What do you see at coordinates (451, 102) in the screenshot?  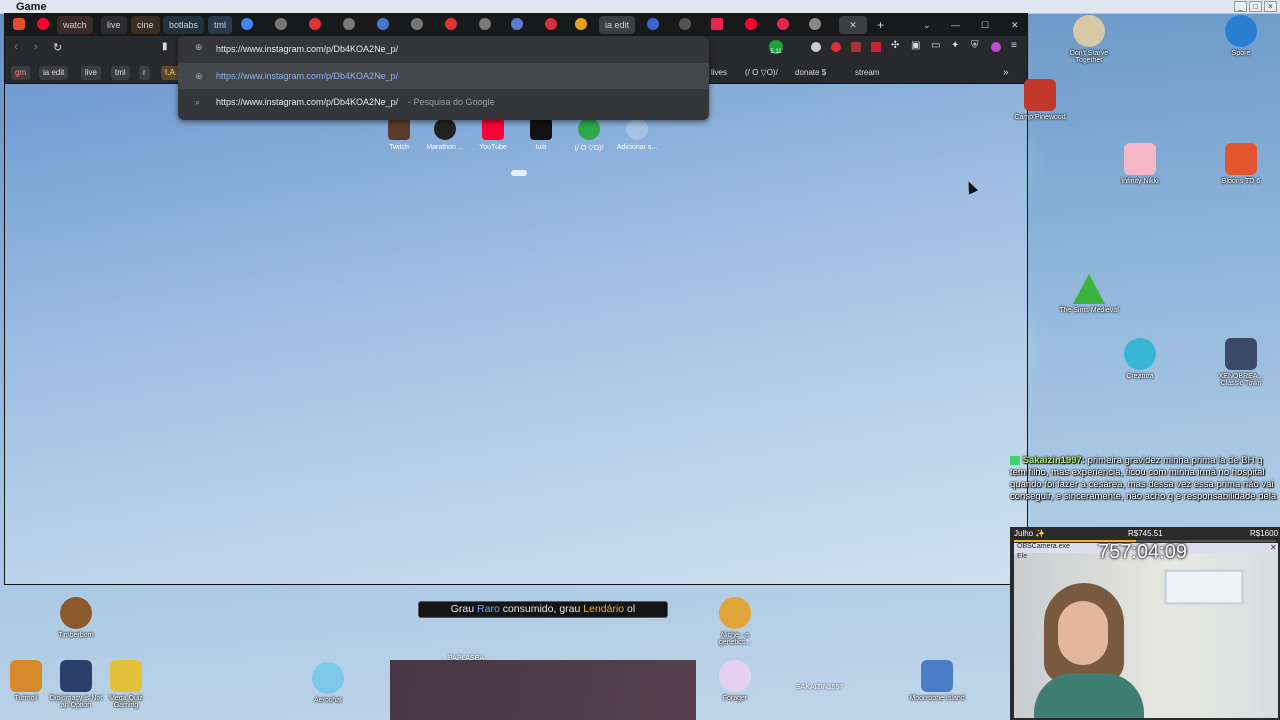 I see `suggestion-suffix: - Pesquisa do Google` at bounding box center [451, 102].